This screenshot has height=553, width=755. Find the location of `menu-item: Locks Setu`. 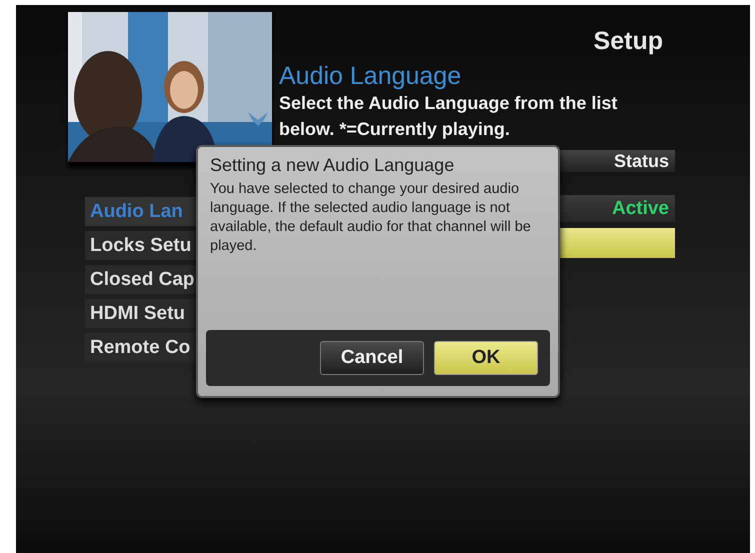

menu-item: Locks Setu is located at coordinates (140, 245).